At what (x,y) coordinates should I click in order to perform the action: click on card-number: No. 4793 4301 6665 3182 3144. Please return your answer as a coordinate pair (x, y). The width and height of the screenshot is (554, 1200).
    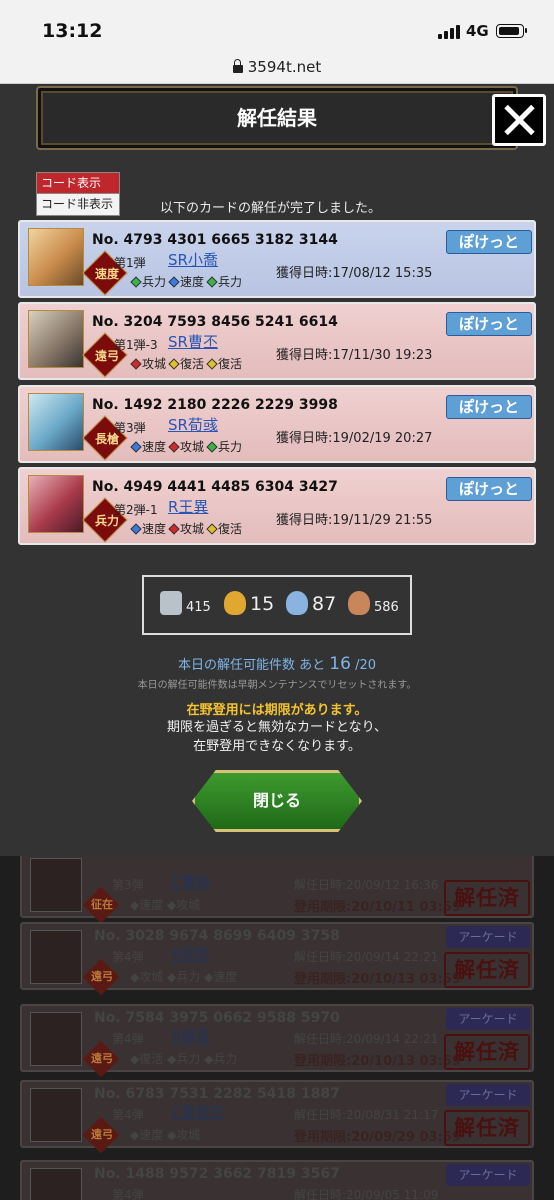
    Looking at the image, I should click on (215, 240).